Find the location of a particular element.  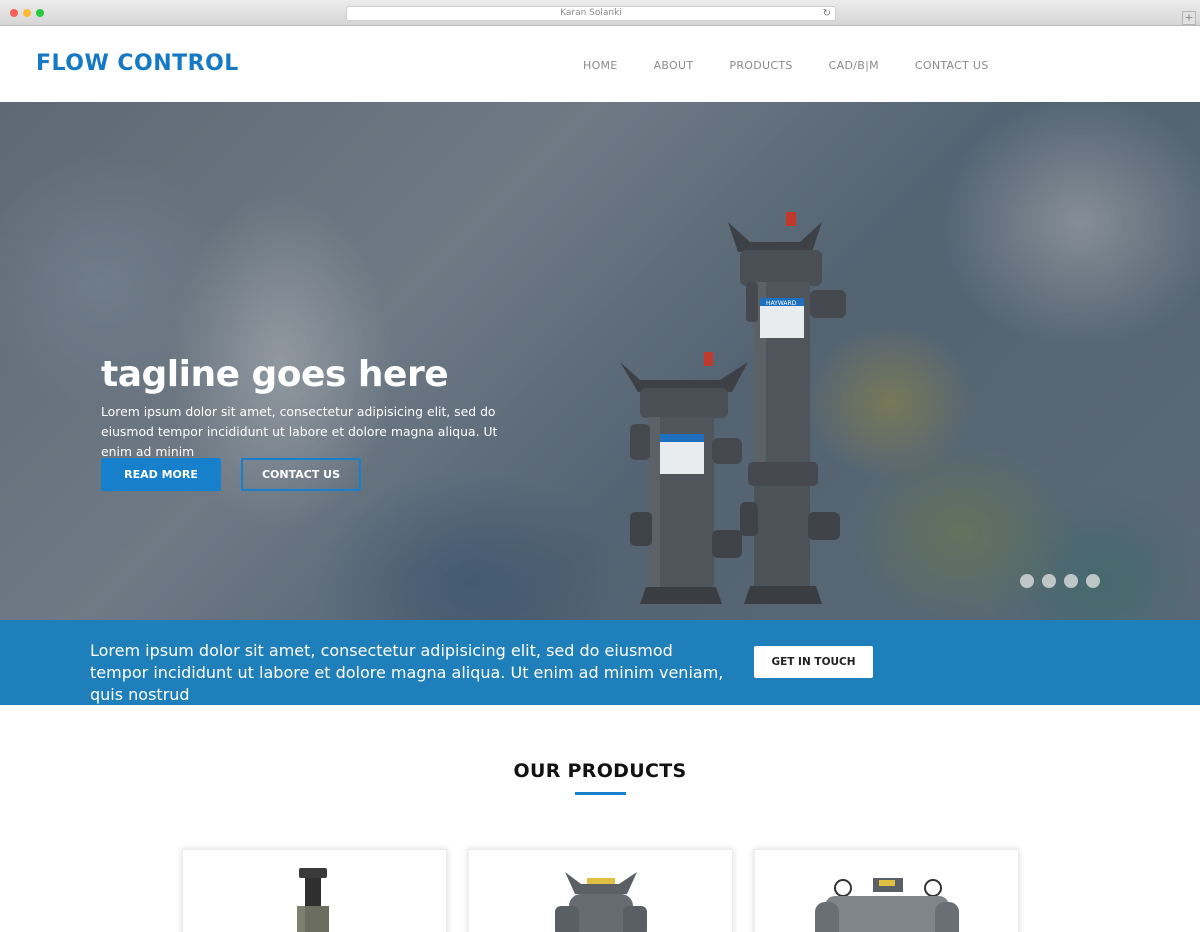

read-more-button: READ MORE is located at coordinates (161, 474).